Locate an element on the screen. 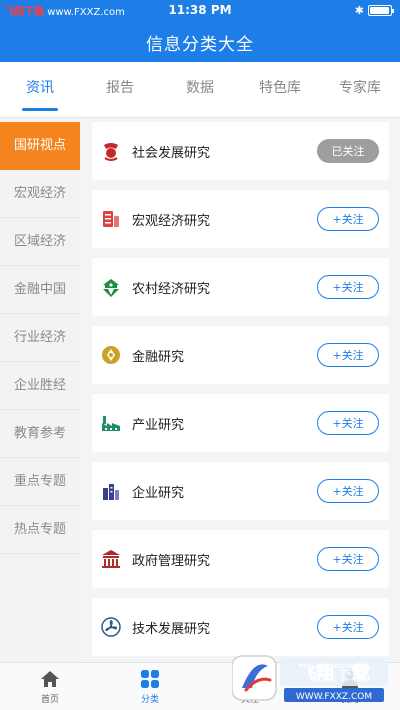 The width and height of the screenshot is (400, 710). bottom-nav-profile: 我的 is located at coordinates (350, 686).